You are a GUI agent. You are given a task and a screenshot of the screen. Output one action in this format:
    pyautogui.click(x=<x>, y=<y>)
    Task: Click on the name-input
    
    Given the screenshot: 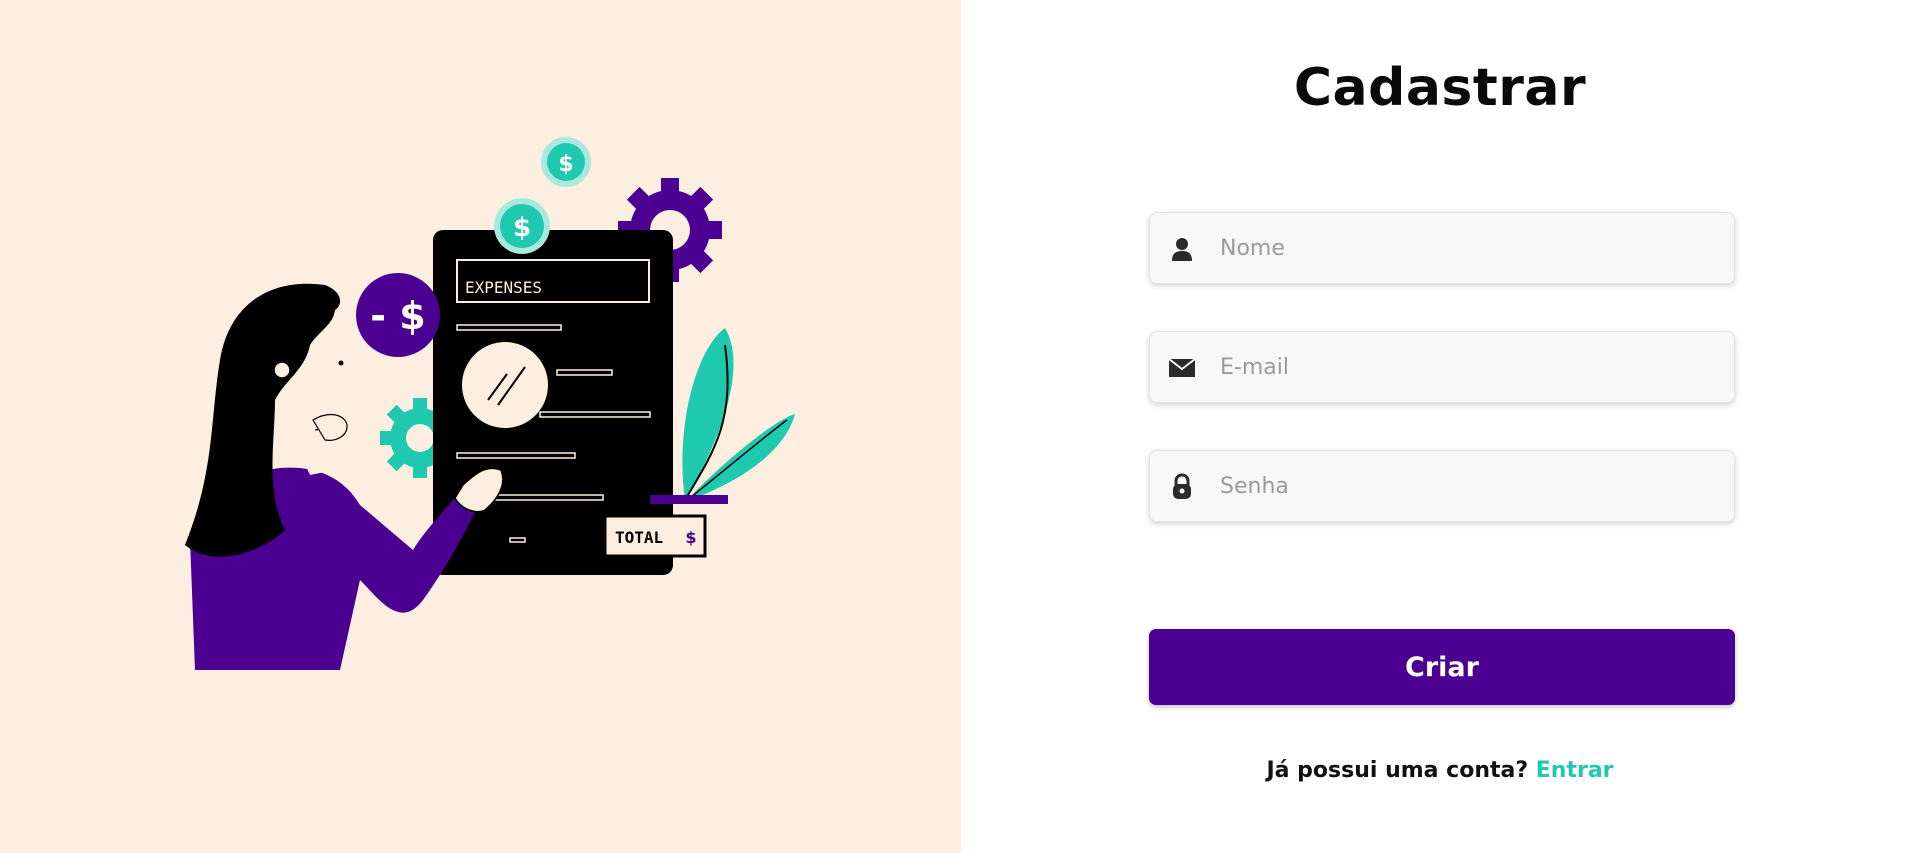 What is the action you would take?
    pyautogui.click(x=1470, y=248)
    